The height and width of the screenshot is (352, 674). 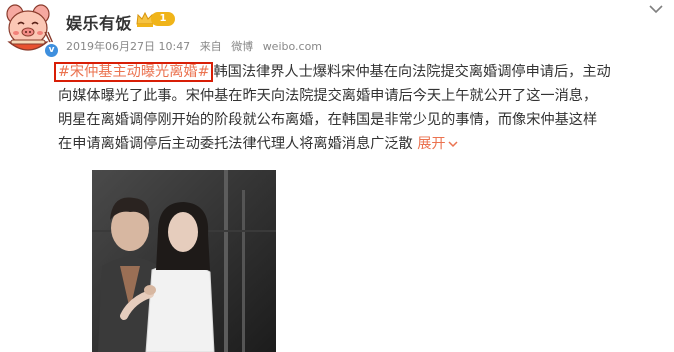 What do you see at coordinates (134, 72) in the screenshot?
I see `hashtag-link: #宋仲基主动曝光离婚#` at bounding box center [134, 72].